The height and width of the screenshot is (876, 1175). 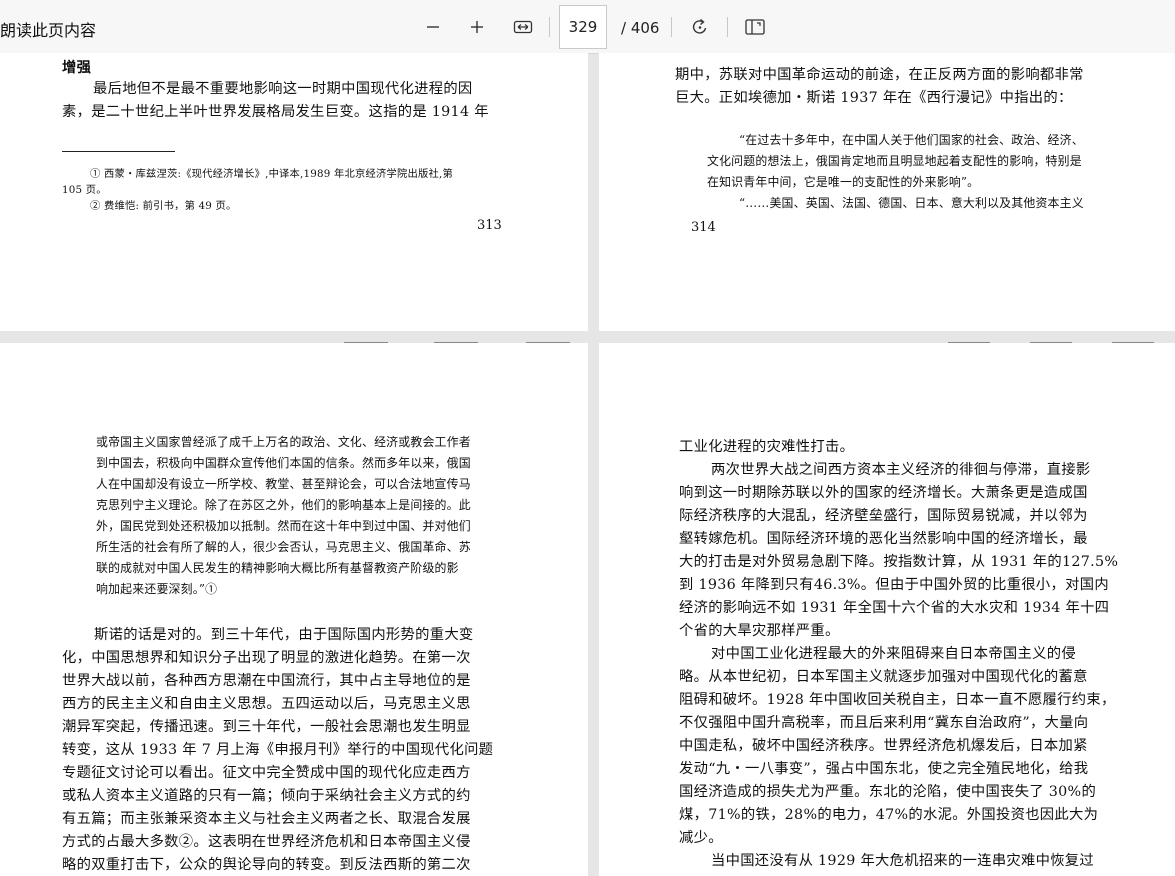 I want to click on paragraph-line: 阻碍和破坏。1928 年中国收回关税自主，日本一直不愿履行约束，, so click(x=897, y=700).